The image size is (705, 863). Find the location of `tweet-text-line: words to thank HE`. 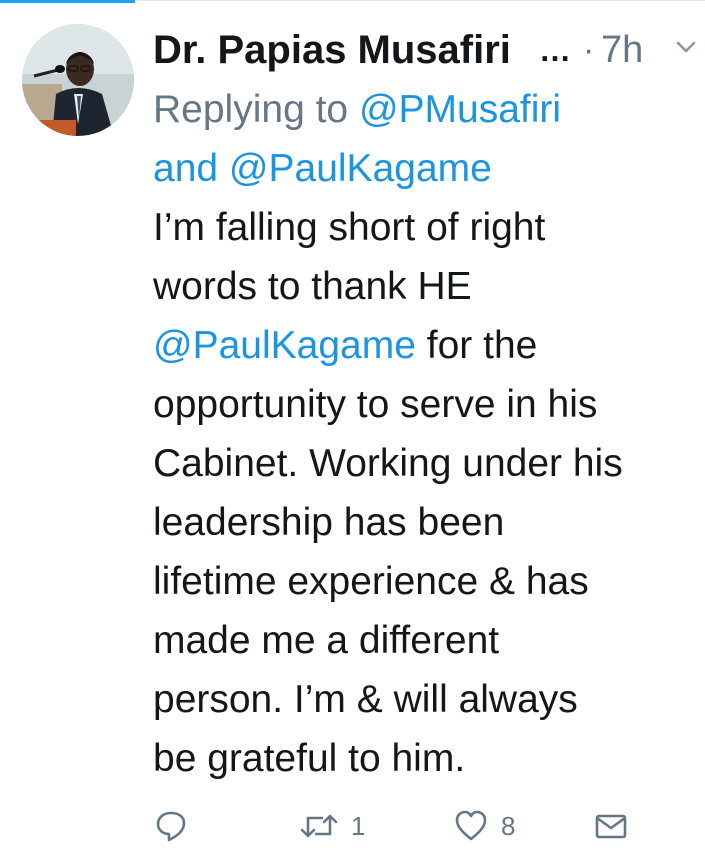

tweet-text-line: words to thank HE is located at coordinates (312, 286).